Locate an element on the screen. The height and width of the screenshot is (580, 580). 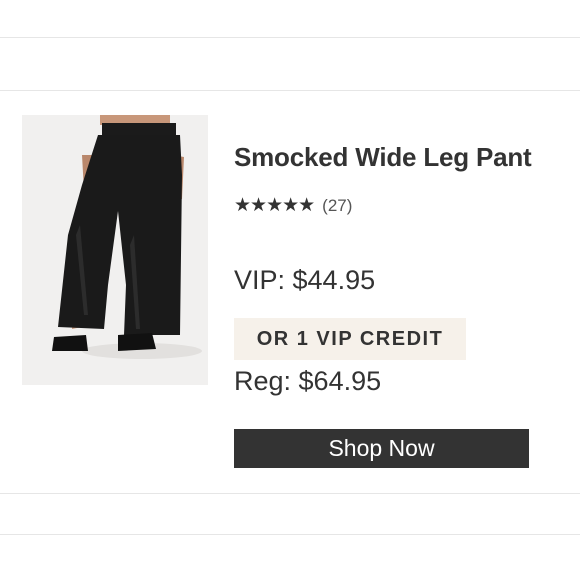
review-count: (27) is located at coordinates (337, 205).